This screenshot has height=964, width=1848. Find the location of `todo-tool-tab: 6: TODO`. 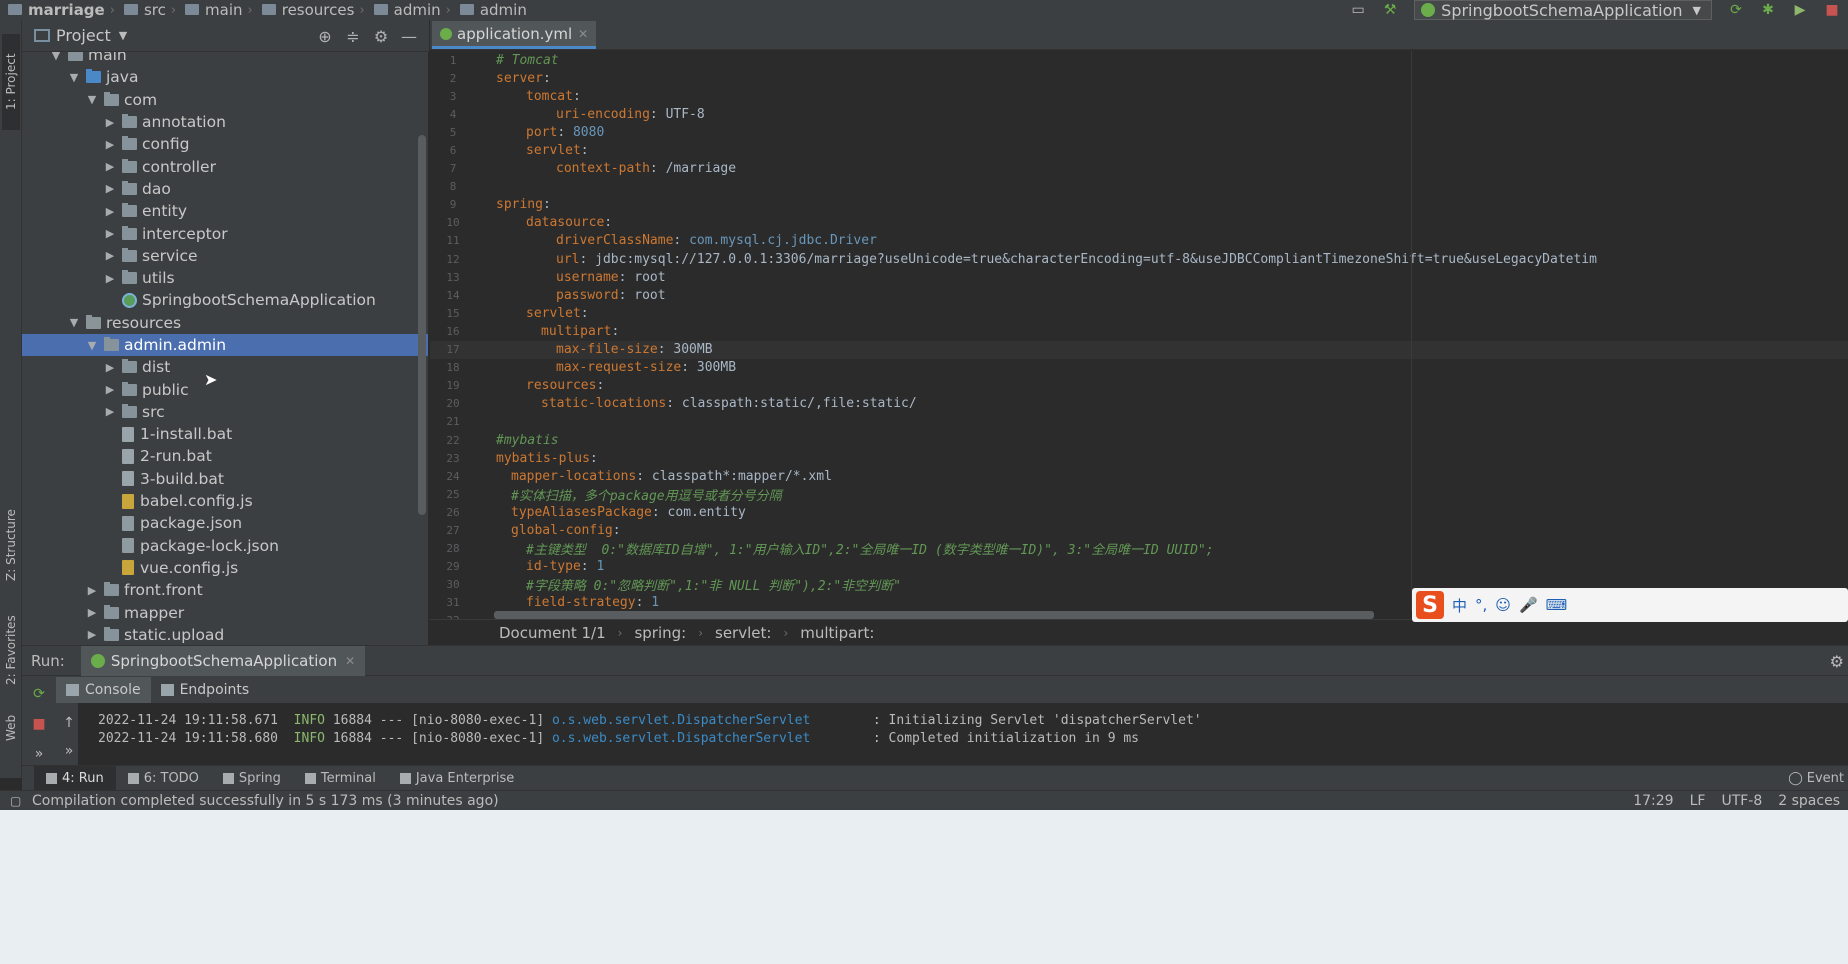

todo-tool-tab: 6: TODO is located at coordinates (163, 778).